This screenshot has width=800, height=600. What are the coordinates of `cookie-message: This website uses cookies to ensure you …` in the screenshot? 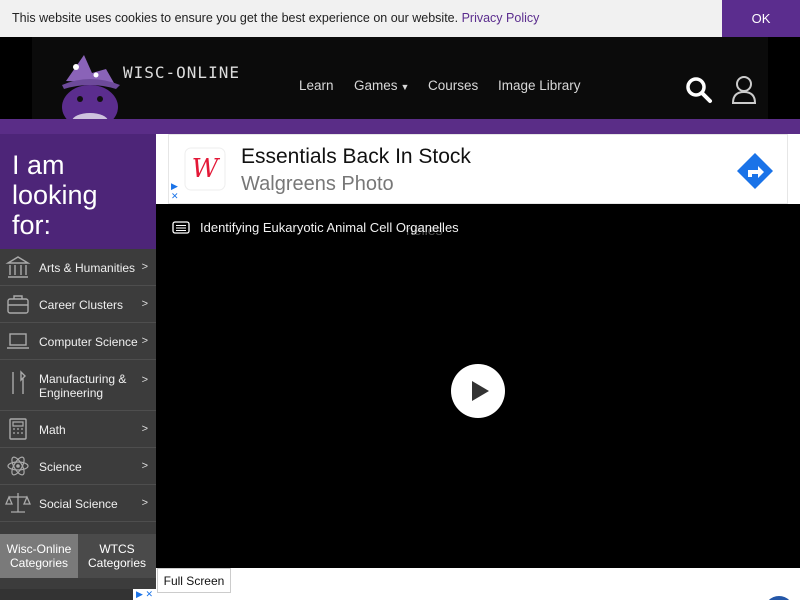 It's located at (275, 18).